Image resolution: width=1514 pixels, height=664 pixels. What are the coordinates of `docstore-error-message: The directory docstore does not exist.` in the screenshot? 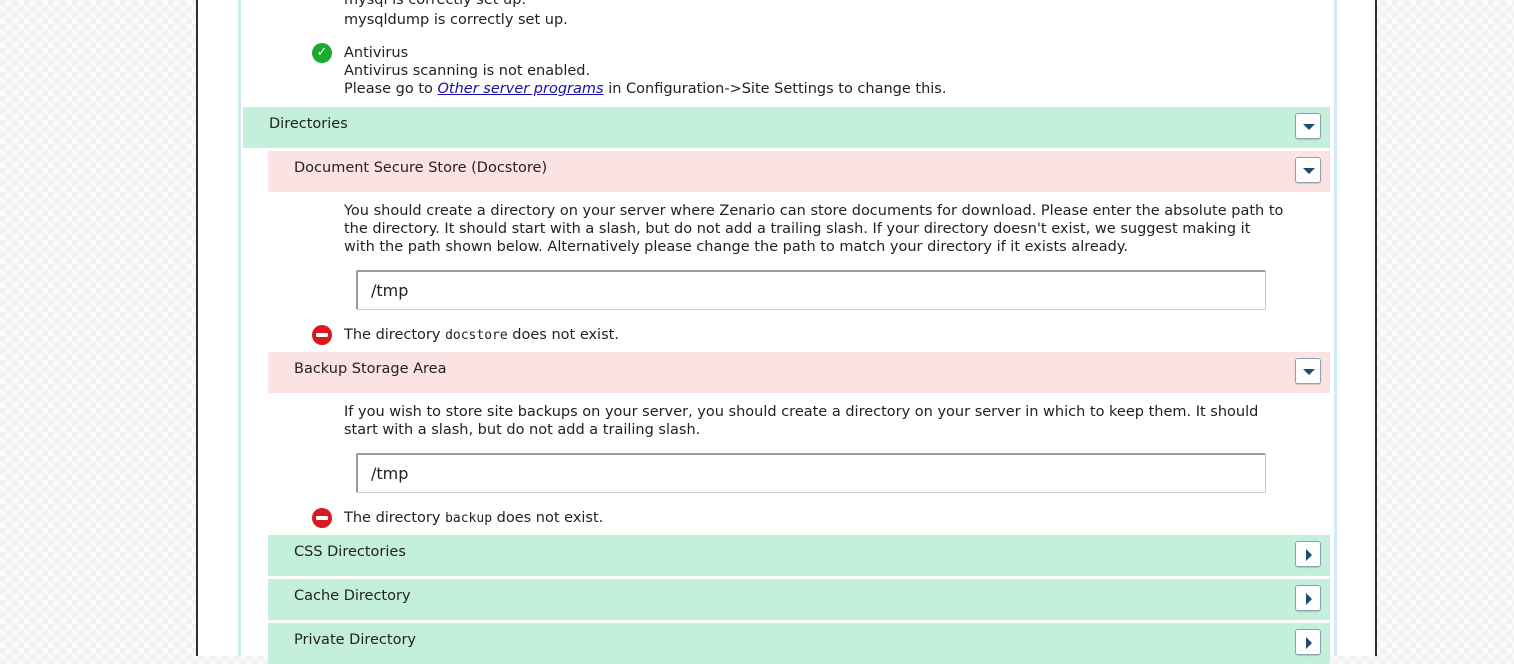 It's located at (481, 335).